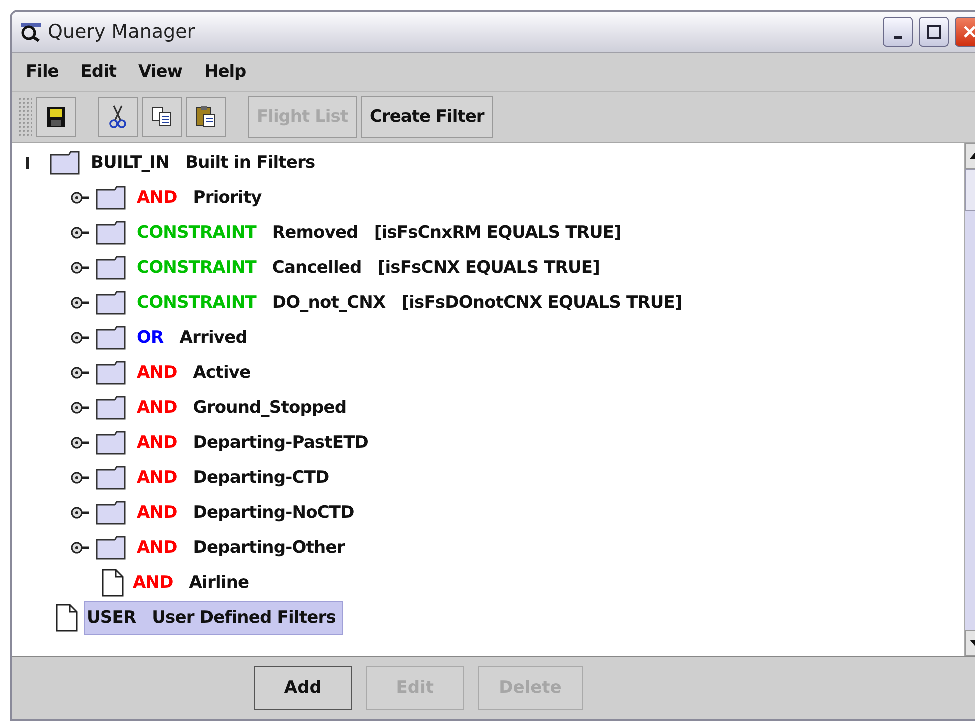 The width and height of the screenshot is (975, 721). What do you see at coordinates (225, 72) in the screenshot?
I see `menu-item: Help` at bounding box center [225, 72].